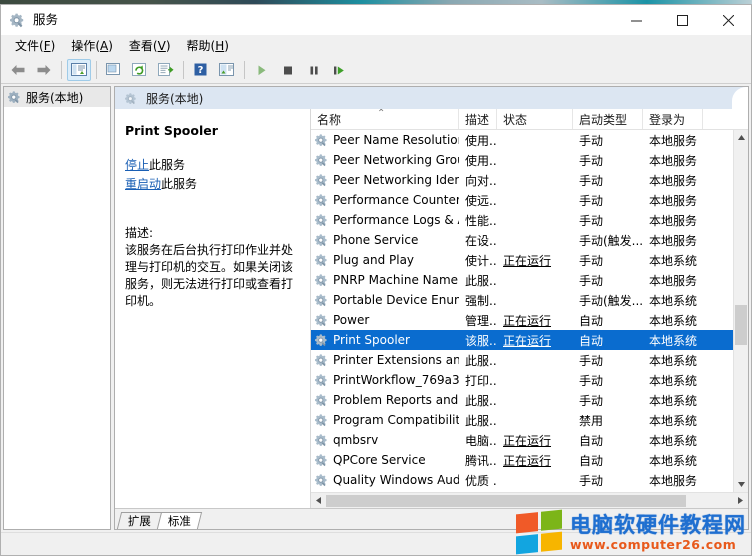  What do you see at coordinates (529, 220) in the screenshot?
I see `table-row: Performance Logs & Aler... 性能... 手动 本地服务` at bounding box center [529, 220].